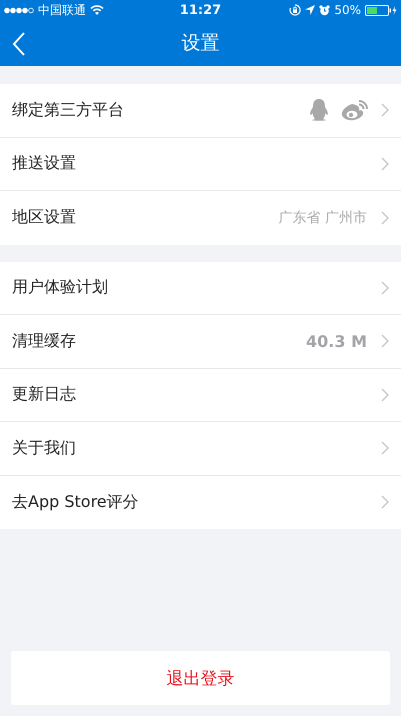 The width and height of the screenshot is (401, 716). What do you see at coordinates (200, 164) in the screenshot?
I see `settings-row: 推送设置` at bounding box center [200, 164].